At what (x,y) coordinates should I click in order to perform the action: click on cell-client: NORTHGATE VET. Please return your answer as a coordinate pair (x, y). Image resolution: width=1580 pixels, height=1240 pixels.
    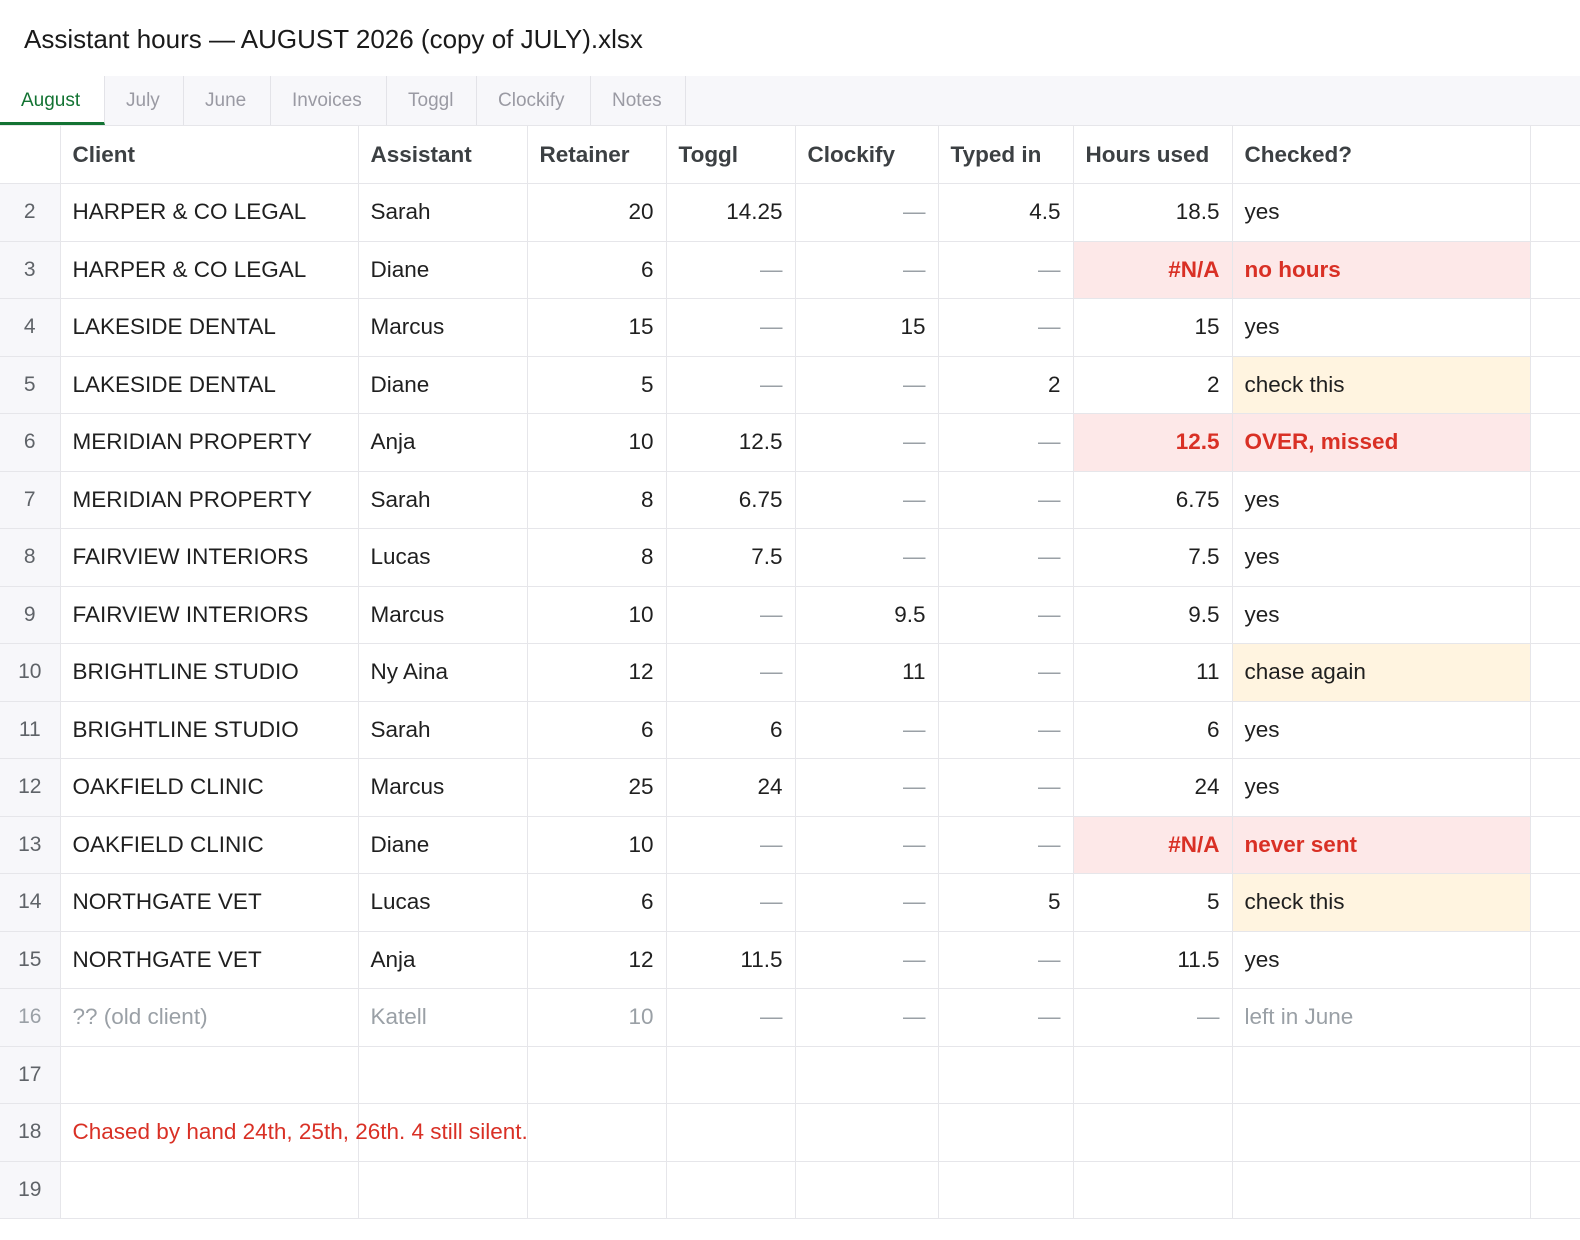
    Looking at the image, I should click on (209, 960).